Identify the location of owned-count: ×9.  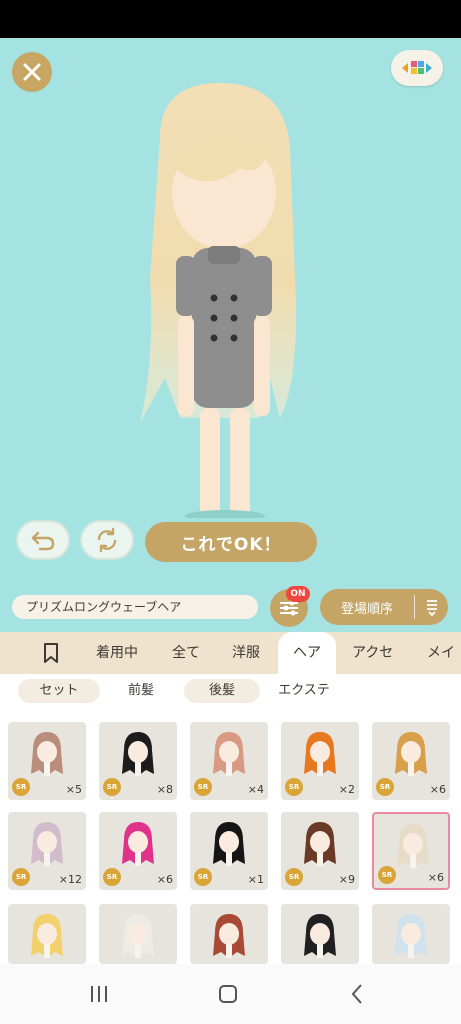
(346, 879).